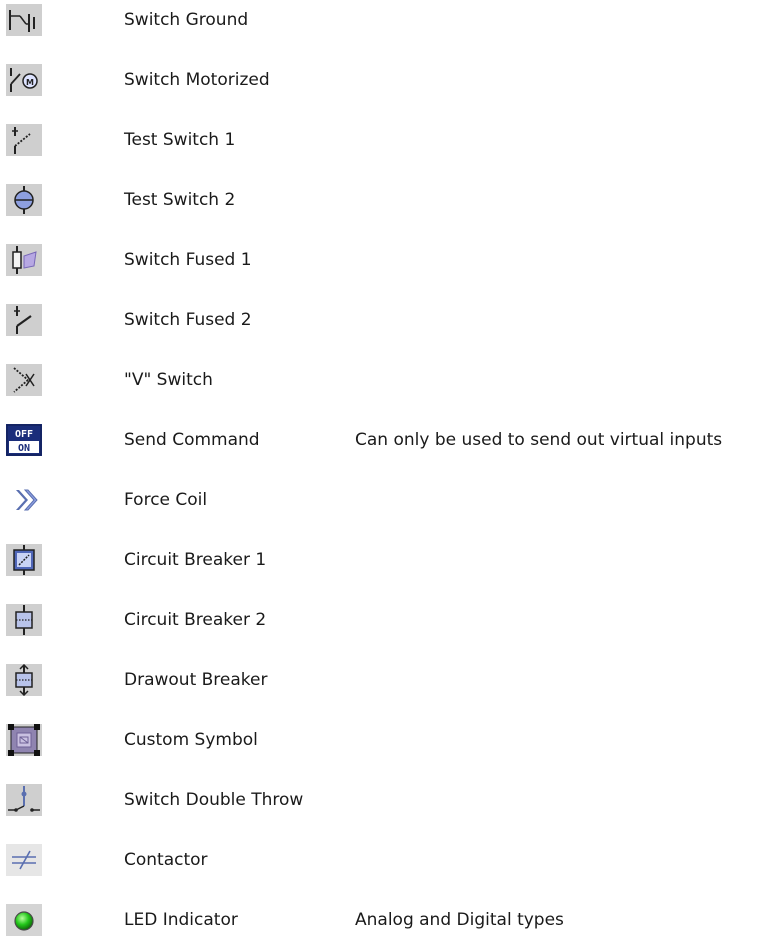 Image resolution: width=766 pixels, height=950 pixels. What do you see at coordinates (24, 920) in the screenshot?
I see `led-indicator-icon` at bounding box center [24, 920].